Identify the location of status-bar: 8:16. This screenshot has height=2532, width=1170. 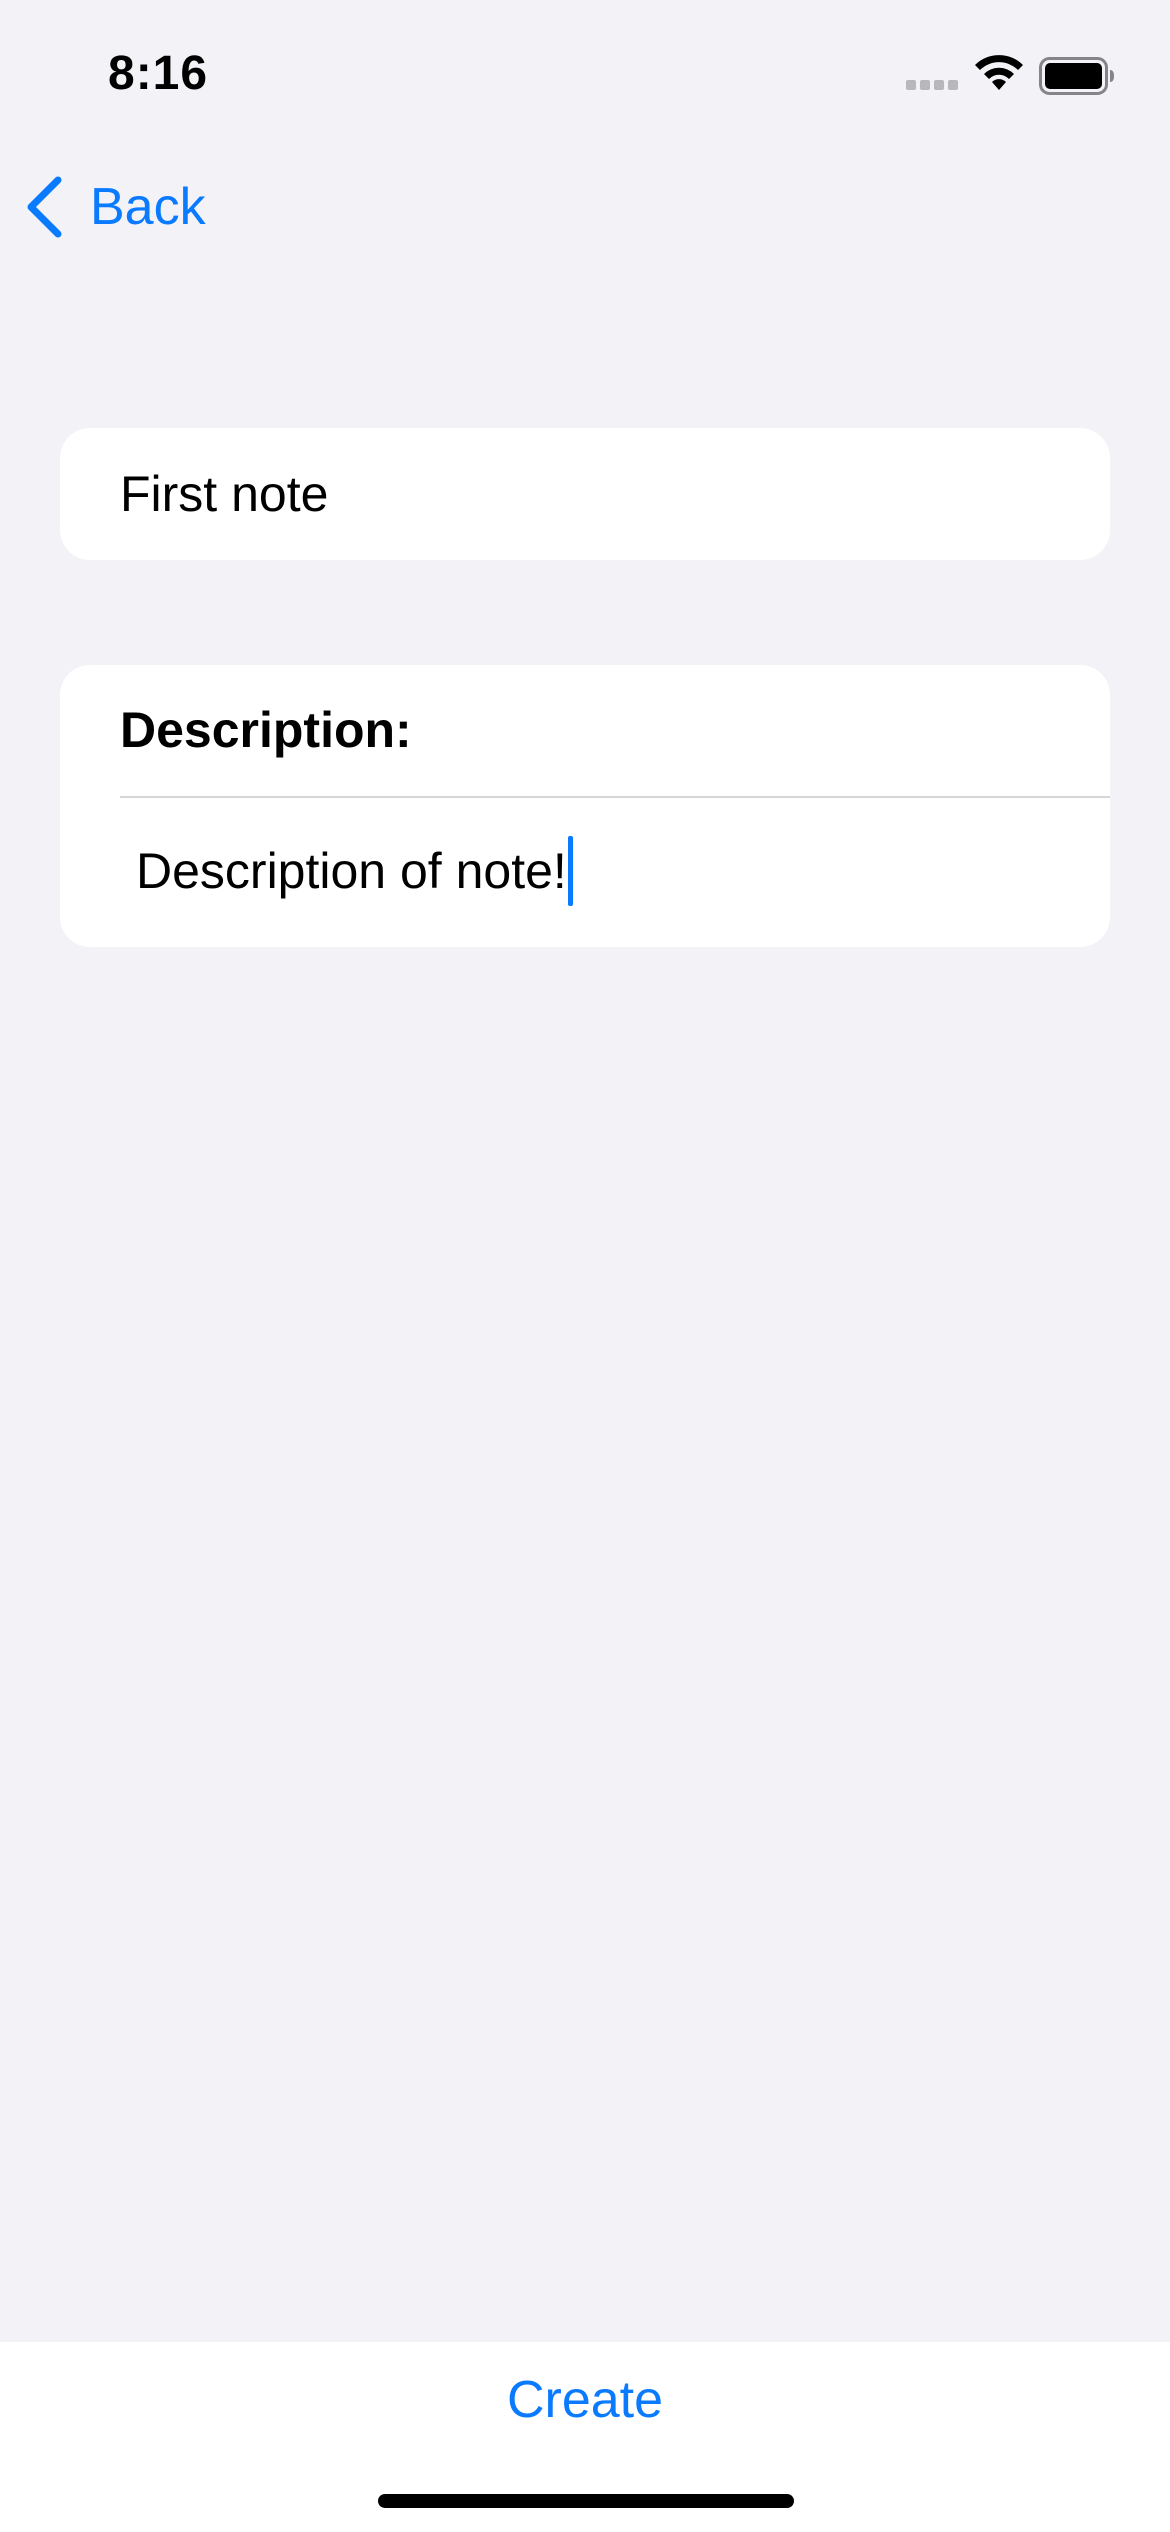
(585, 75).